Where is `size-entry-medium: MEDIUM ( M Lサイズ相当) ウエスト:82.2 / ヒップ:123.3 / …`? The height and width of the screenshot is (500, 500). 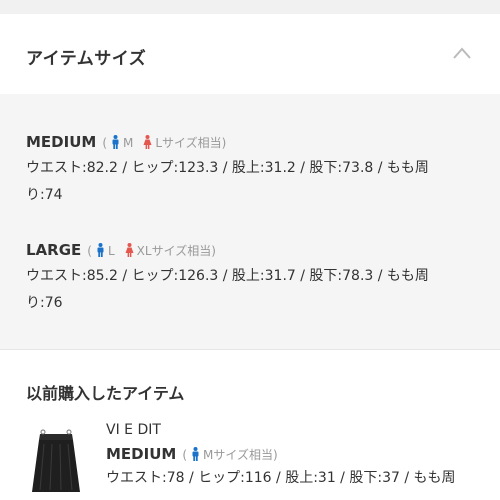
size-entry-medium: MEDIUM ( M Lサイズ相当) ウエスト:82.2 / ヒップ:123.3 / … is located at coordinates (256, 170).